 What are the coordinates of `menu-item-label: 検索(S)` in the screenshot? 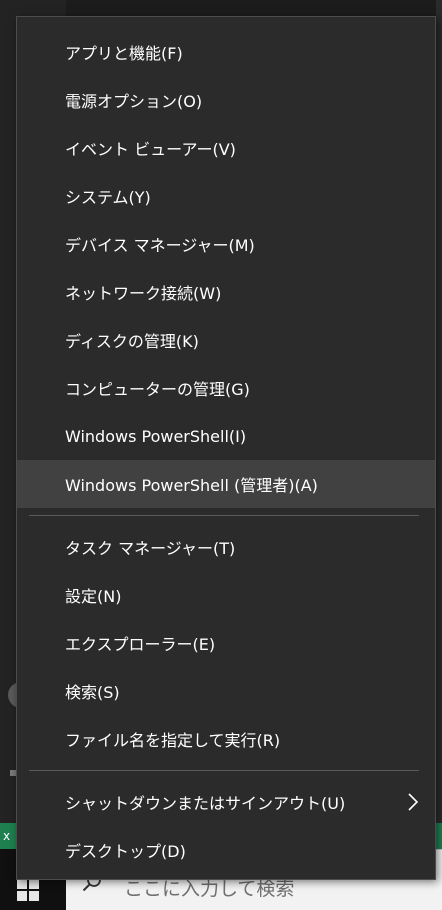 It's located at (92, 692).